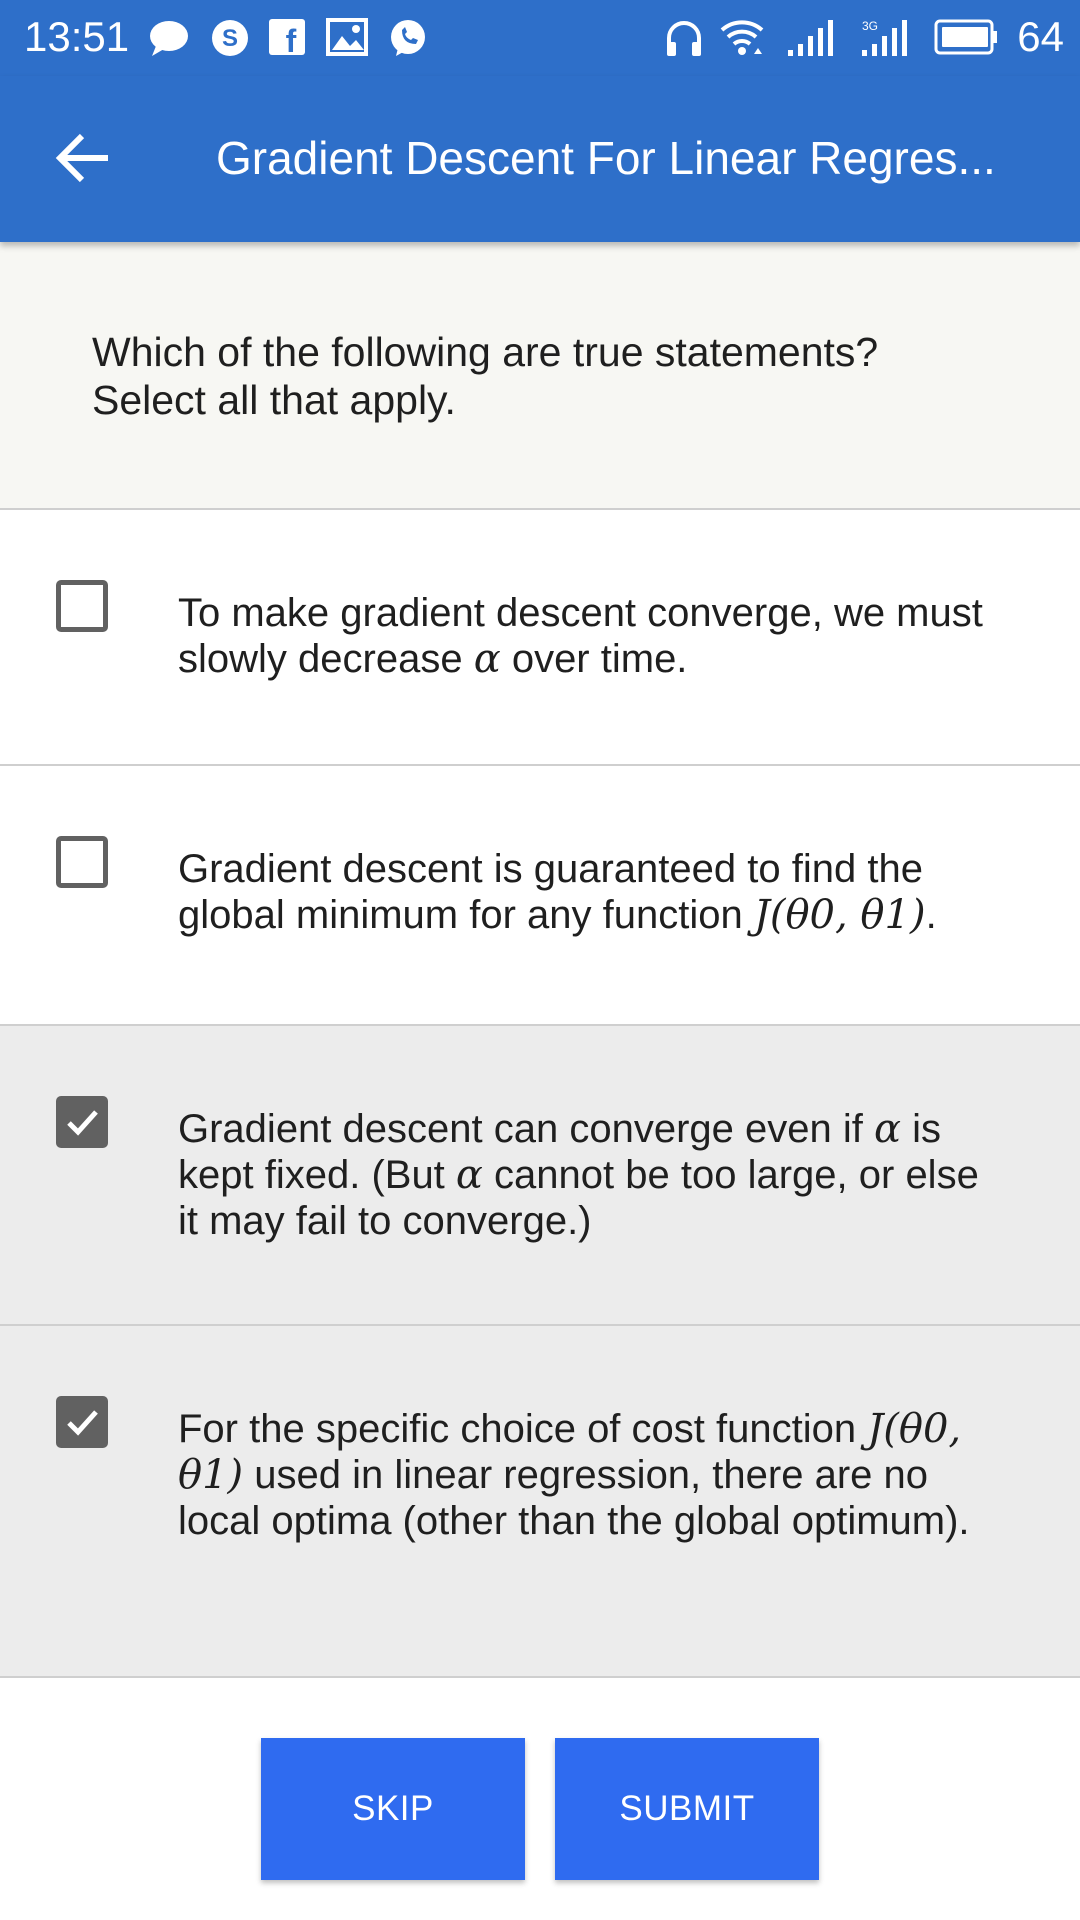  What do you see at coordinates (1040, 36) in the screenshot?
I see `battery-level: 64` at bounding box center [1040, 36].